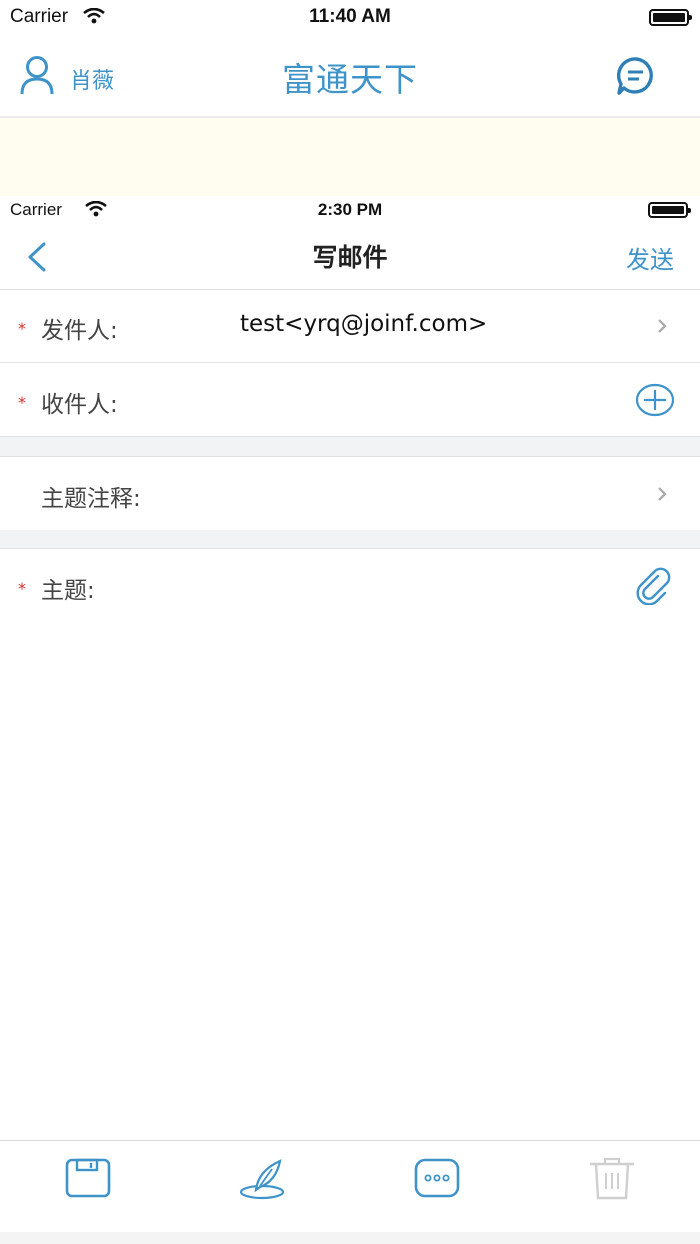  I want to click on message-icon, so click(636, 76).